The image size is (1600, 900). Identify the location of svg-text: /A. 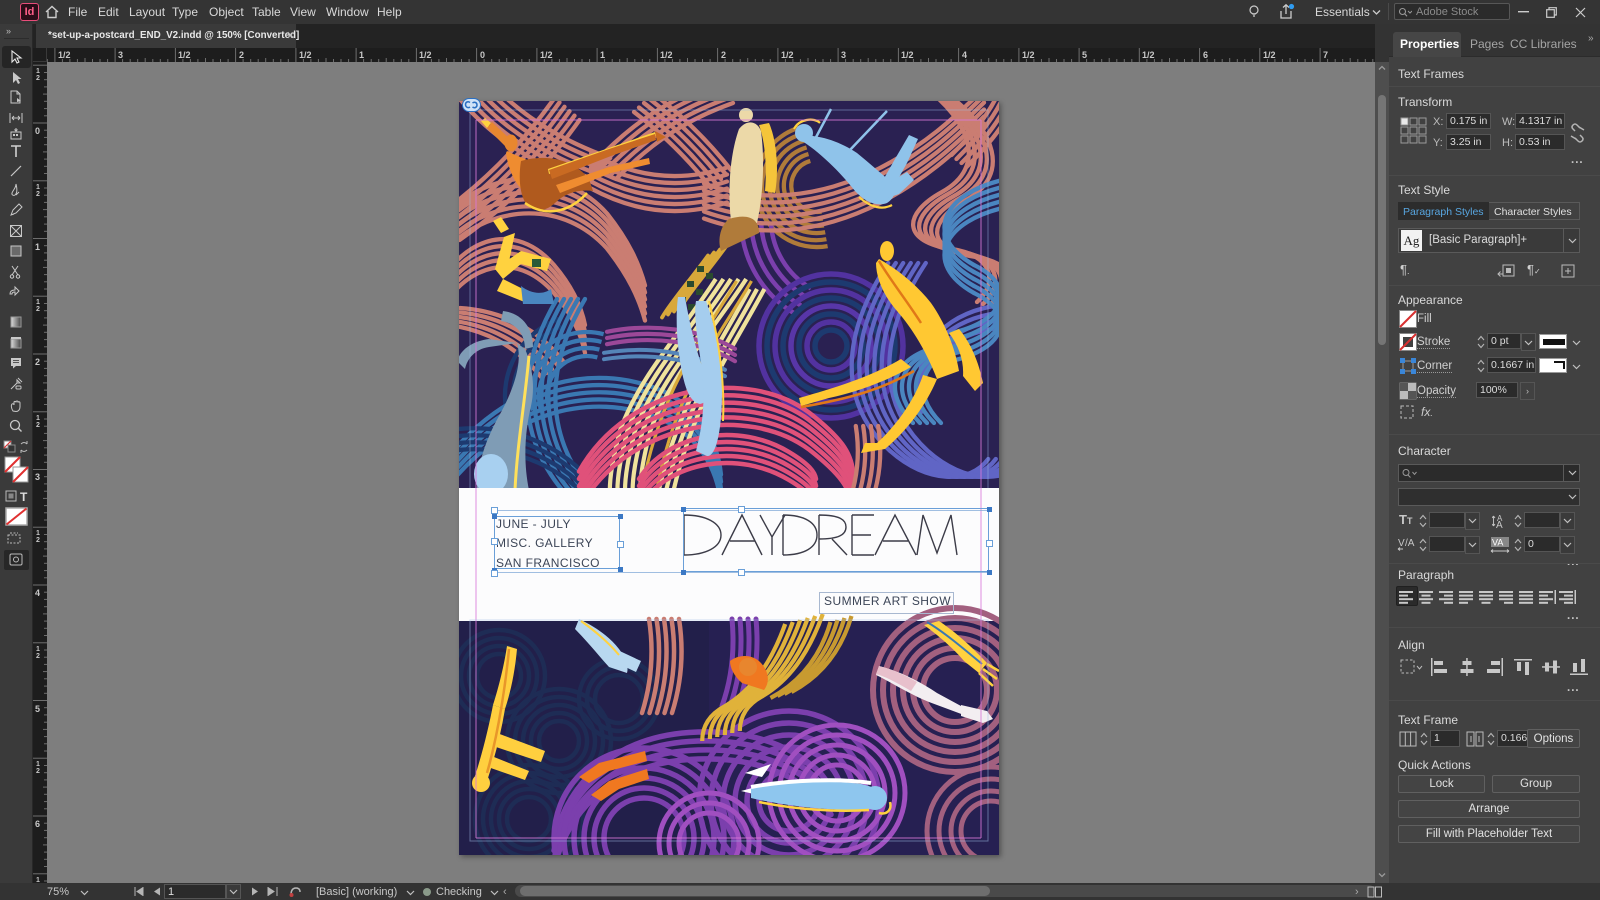
(1410, 543).